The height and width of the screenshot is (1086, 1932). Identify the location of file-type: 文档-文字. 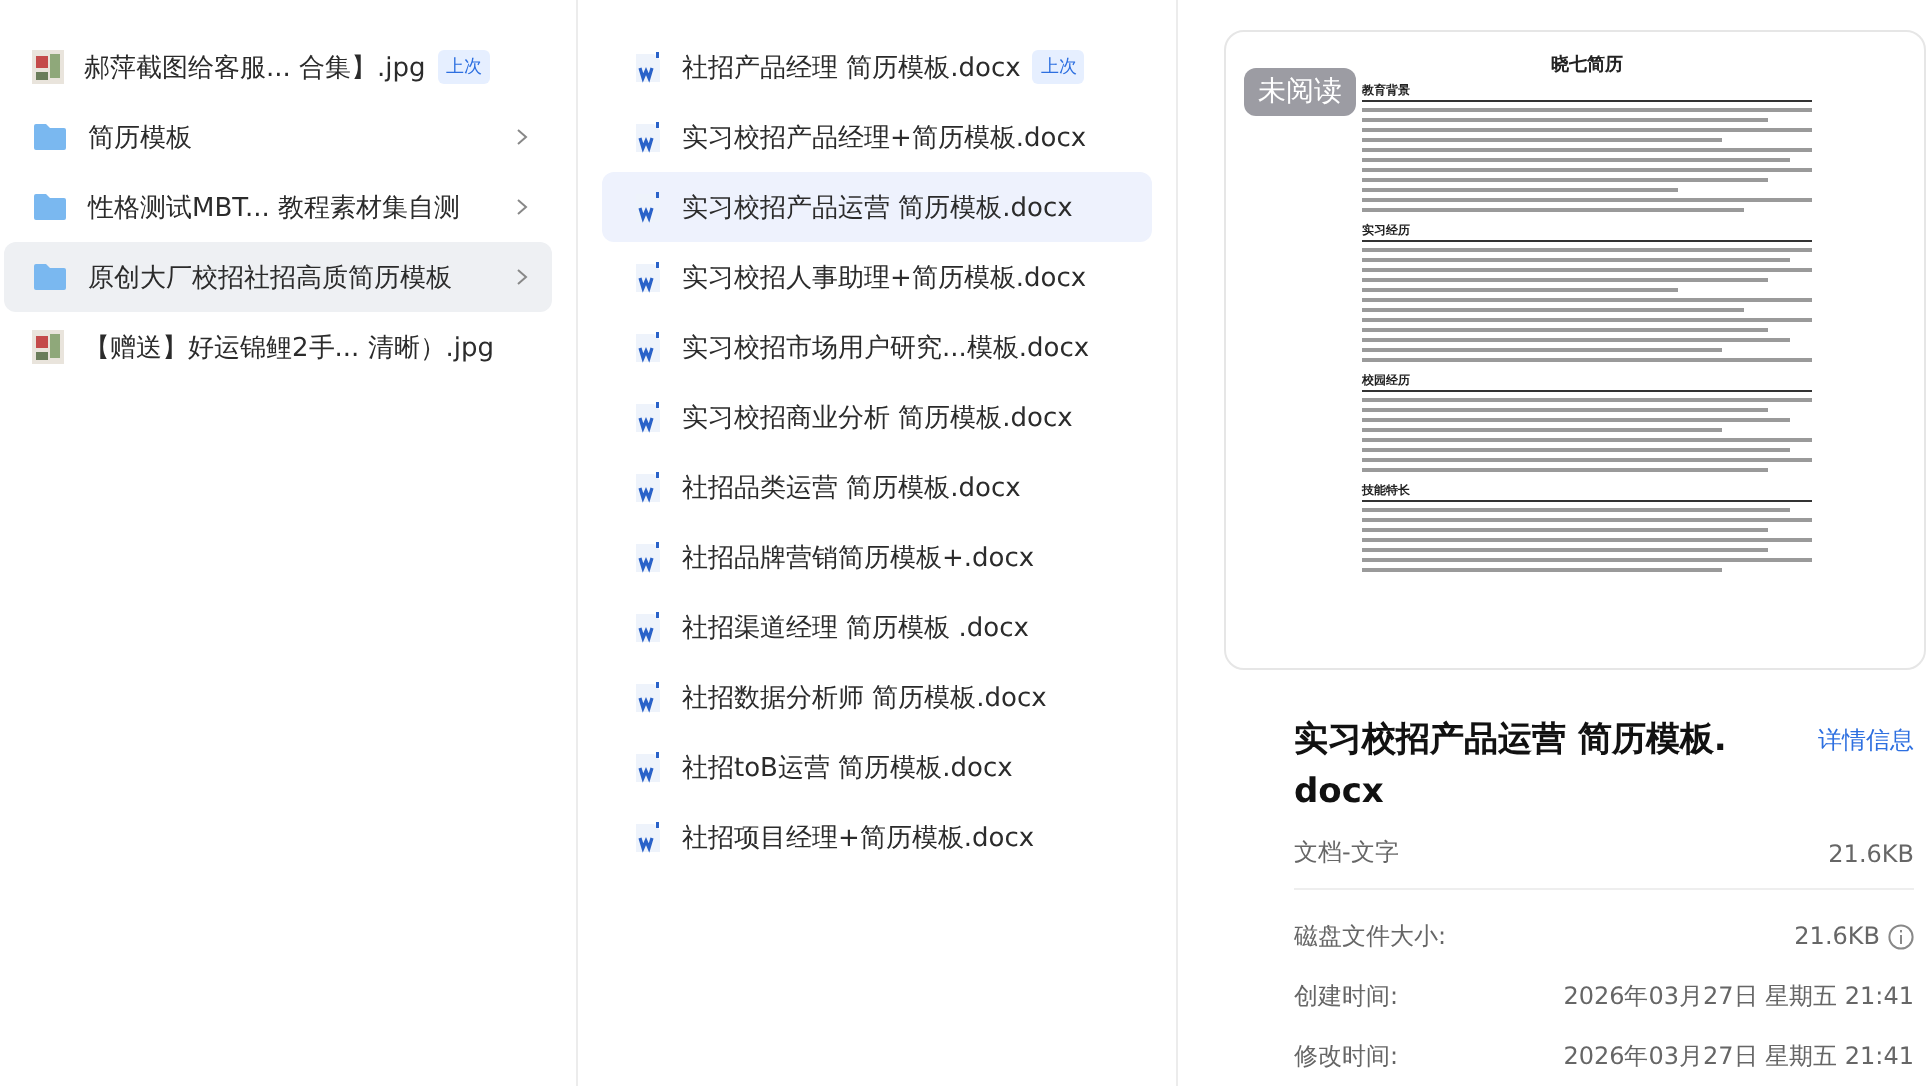
(1346, 853).